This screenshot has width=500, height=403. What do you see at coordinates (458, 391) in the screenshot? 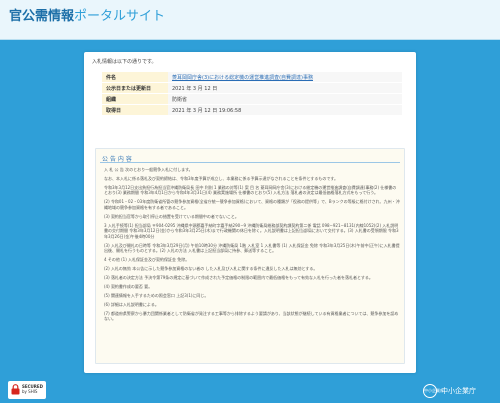
I see `agency-name: 中小企業庁` at bounding box center [458, 391].